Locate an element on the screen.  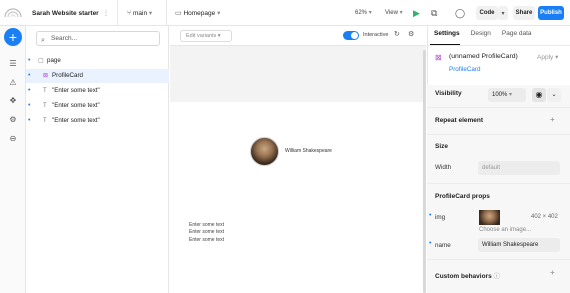
tab-settings: Settings is located at coordinates (447, 33).